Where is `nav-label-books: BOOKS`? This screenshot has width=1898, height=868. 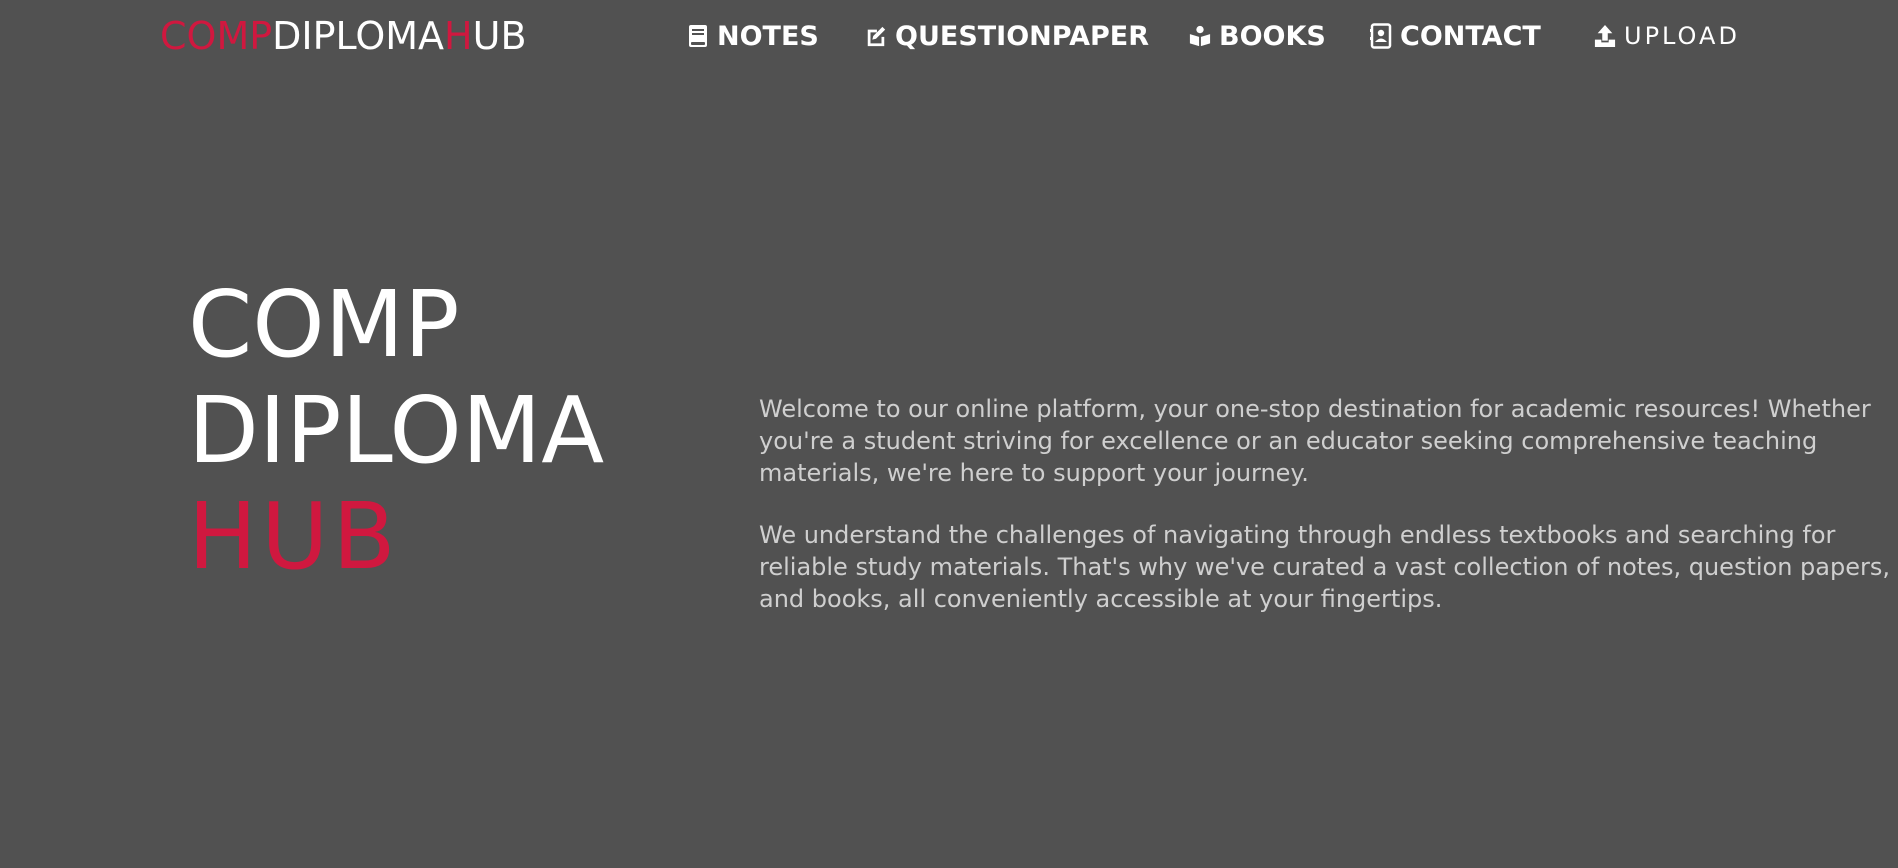 nav-label-books: BOOKS is located at coordinates (1272, 36).